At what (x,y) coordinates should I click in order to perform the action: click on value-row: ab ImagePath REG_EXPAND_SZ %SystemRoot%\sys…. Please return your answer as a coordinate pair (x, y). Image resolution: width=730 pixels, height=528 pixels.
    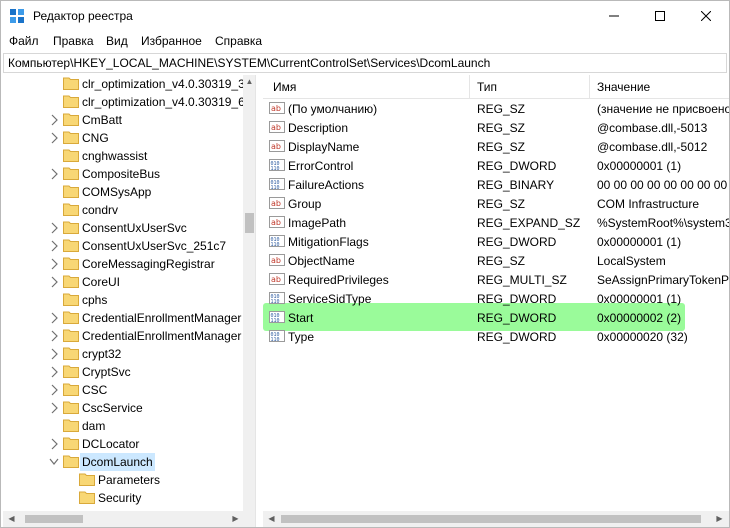
    Looking at the image, I should click on (496, 222).